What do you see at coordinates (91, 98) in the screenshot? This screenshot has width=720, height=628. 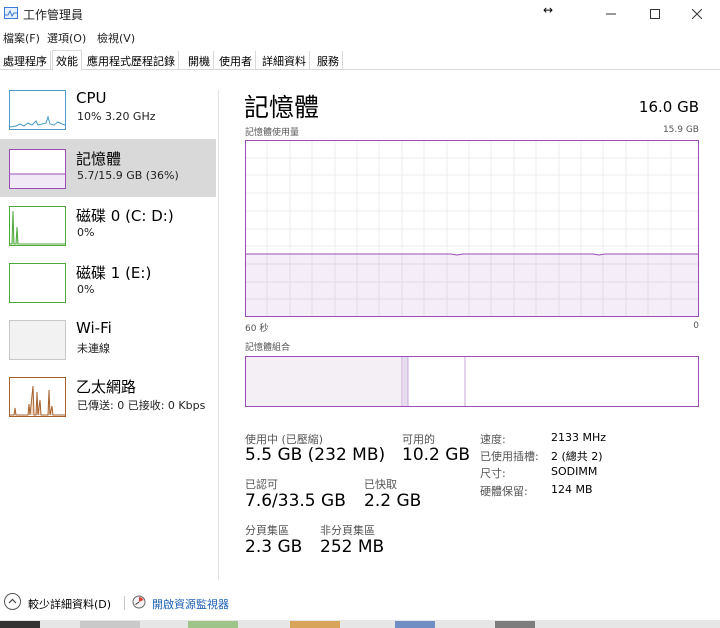 I see `sidebar-item-label: CPU` at bounding box center [91, 98].